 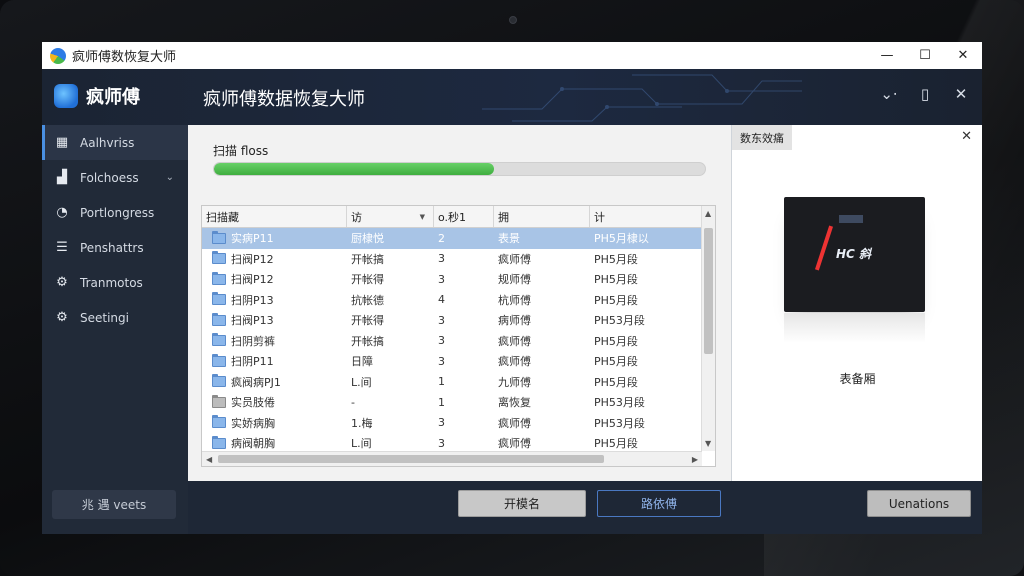 I want to click on cell-text: 规师傅, so click(x=514, y=280).